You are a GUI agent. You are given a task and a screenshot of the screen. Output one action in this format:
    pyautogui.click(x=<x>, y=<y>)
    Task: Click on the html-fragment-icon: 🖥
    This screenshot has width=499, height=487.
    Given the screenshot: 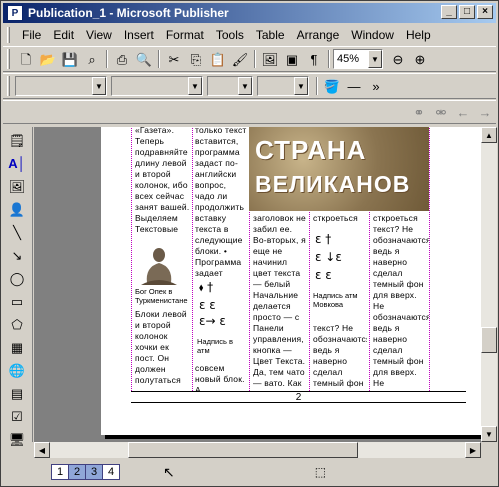 What is the action you would take?
    pyautogui.click(x=17, y=439)
    